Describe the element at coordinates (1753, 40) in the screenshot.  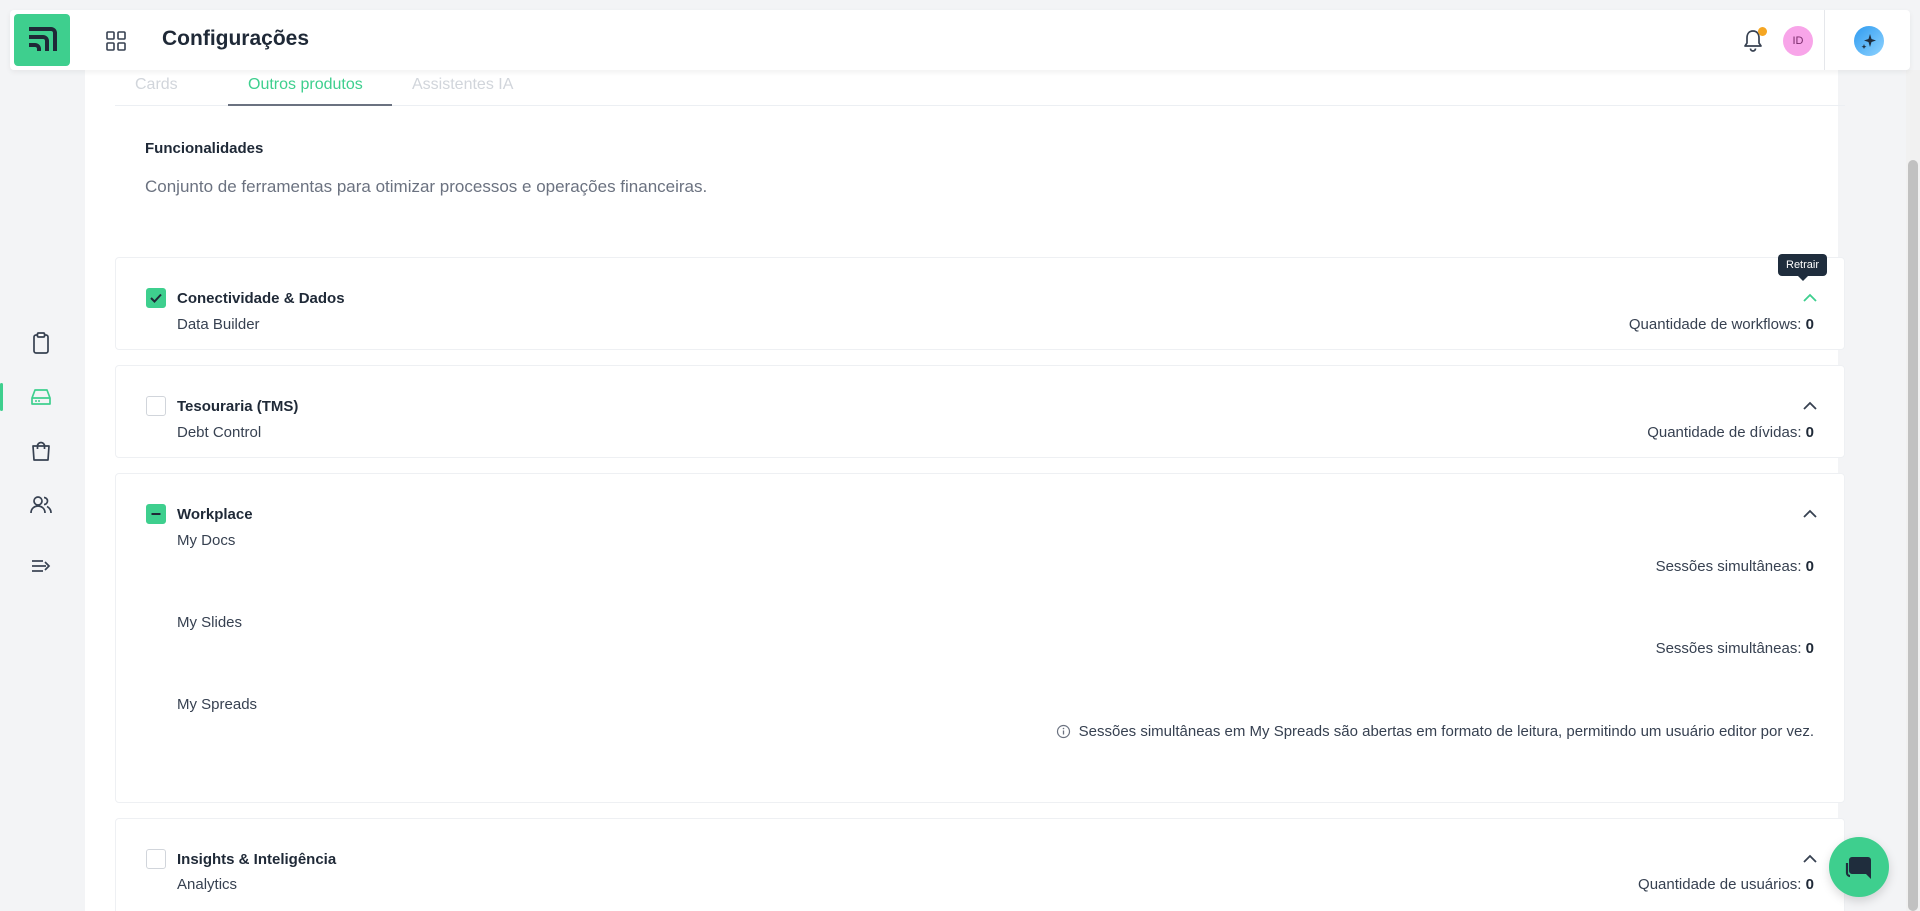
I see `notifications-bell-icon` at that location.